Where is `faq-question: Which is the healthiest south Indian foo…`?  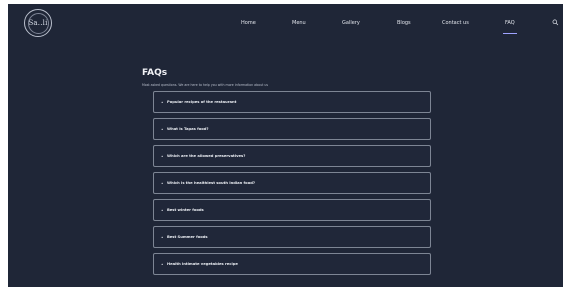 faq-question: Which is the healthiest south Indian foo… is located at coordinates (211, 183).